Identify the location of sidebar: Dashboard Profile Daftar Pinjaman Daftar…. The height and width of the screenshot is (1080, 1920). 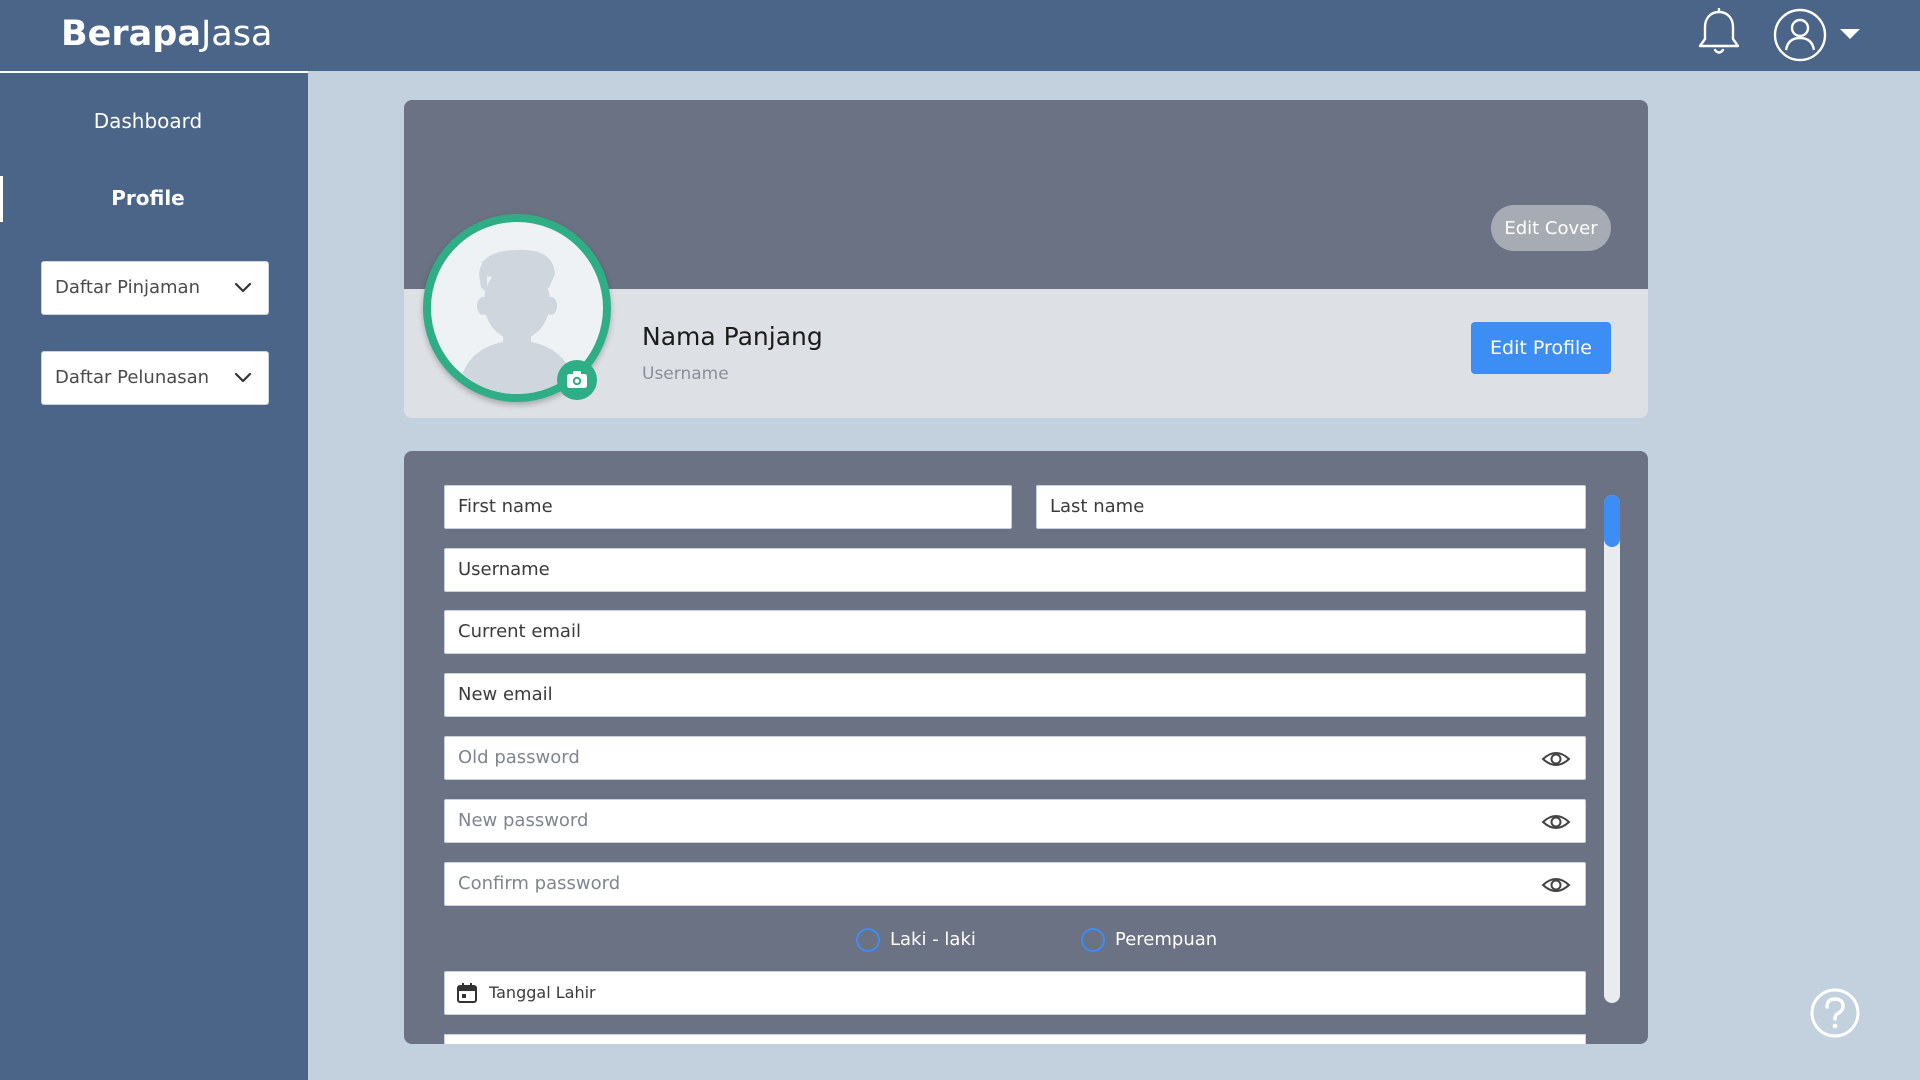
(154, 575).